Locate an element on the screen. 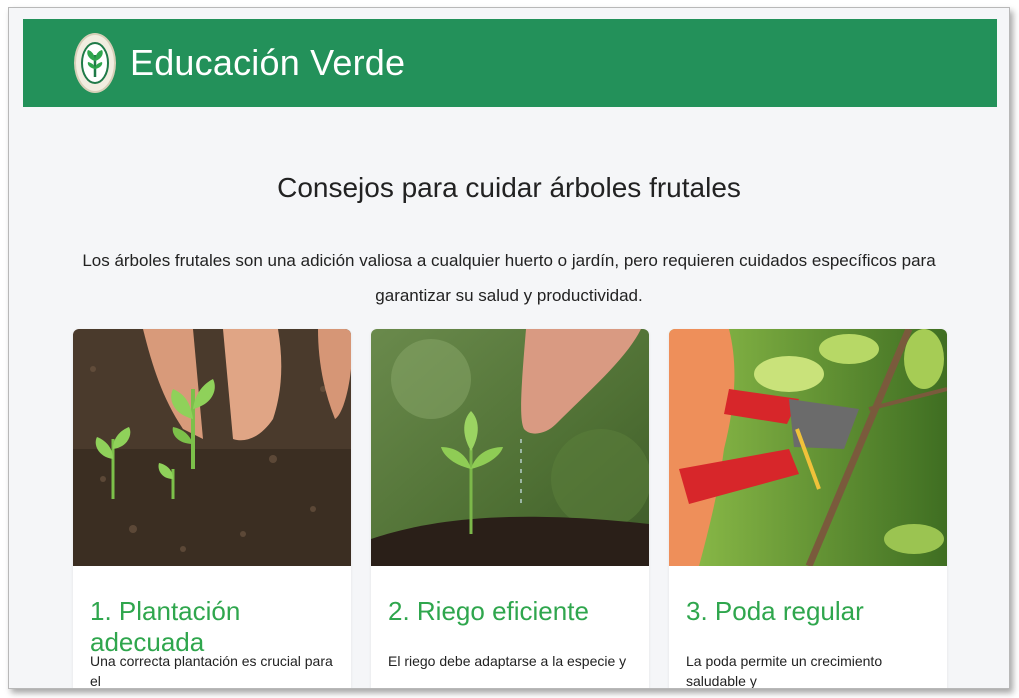 Image resolution: width=1019 pixels, height=698 pixels. page-title: Consejos para cuidar árboles frutales is located at coordinates (509, 187).